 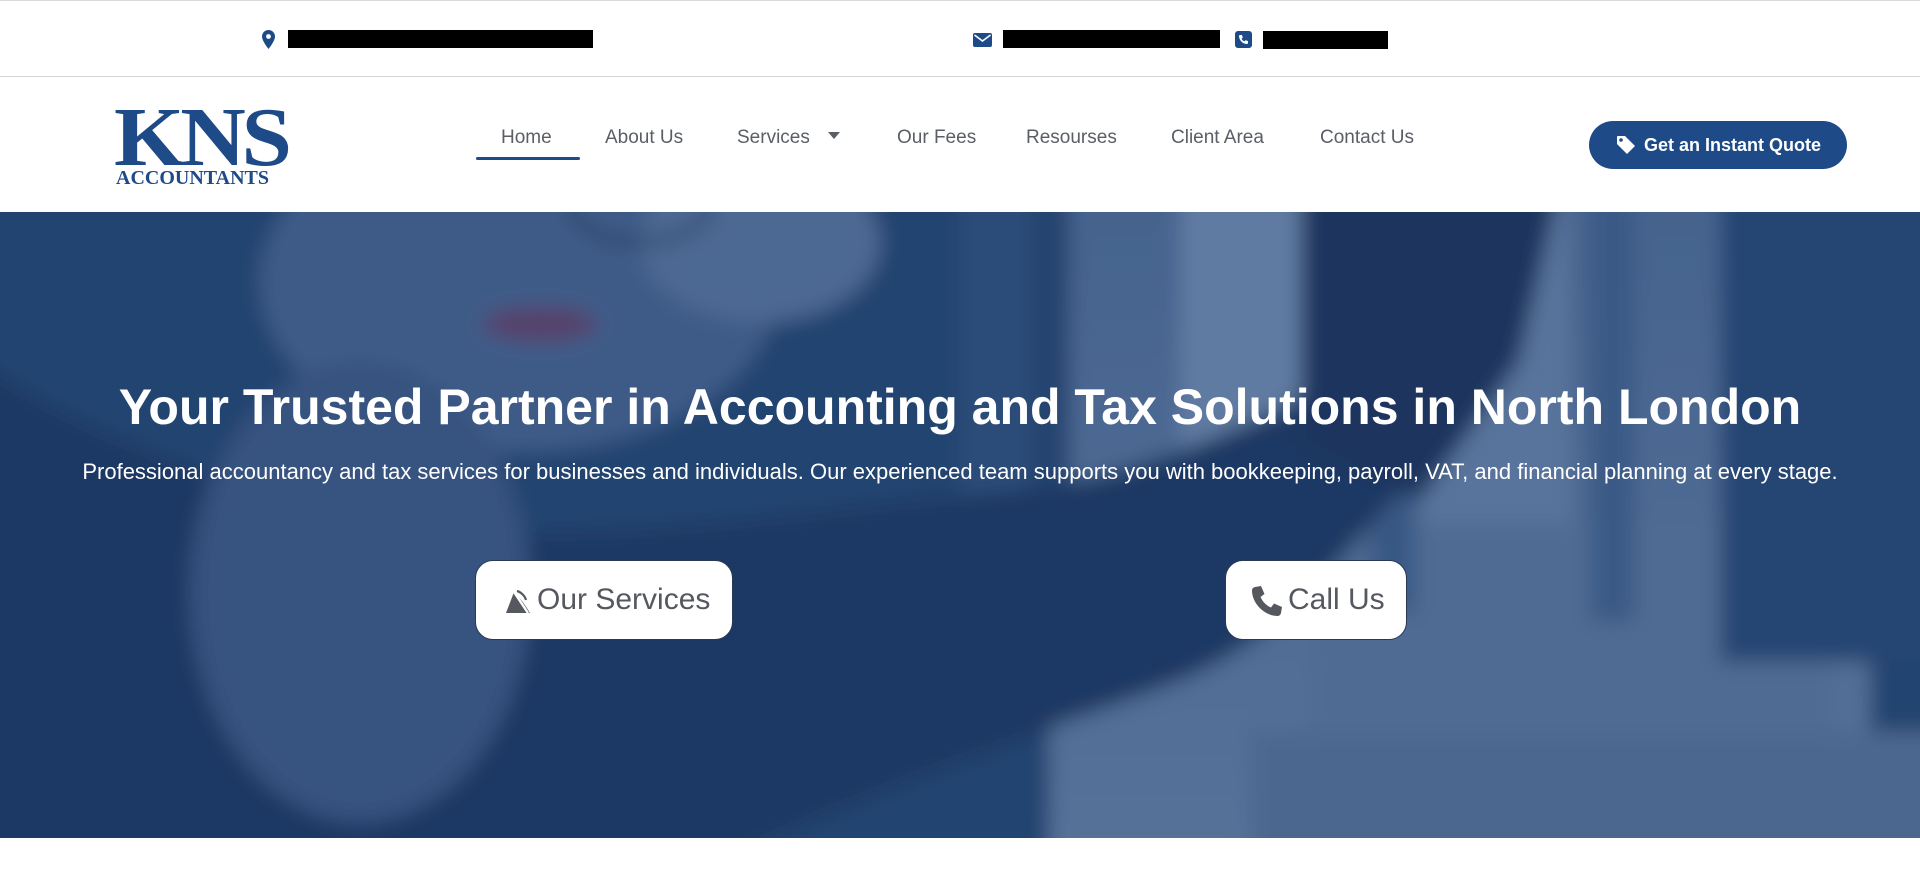 I want to click on nav-item-services: Services, so click(x=788, y=138).